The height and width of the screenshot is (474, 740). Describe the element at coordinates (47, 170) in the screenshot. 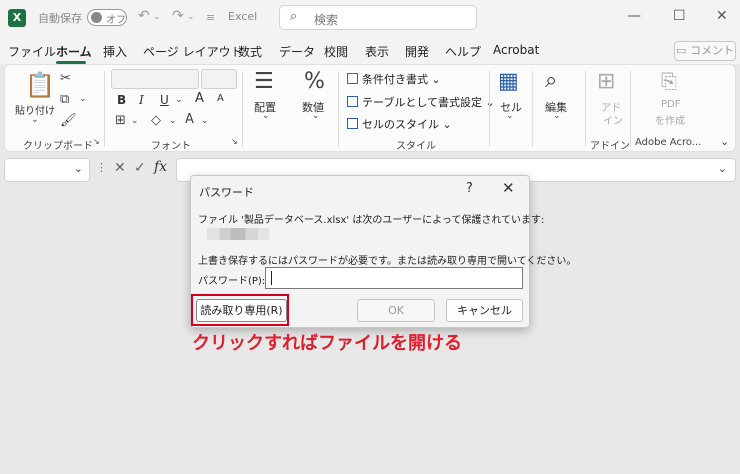

I see `name-box: ⌄` at that location.